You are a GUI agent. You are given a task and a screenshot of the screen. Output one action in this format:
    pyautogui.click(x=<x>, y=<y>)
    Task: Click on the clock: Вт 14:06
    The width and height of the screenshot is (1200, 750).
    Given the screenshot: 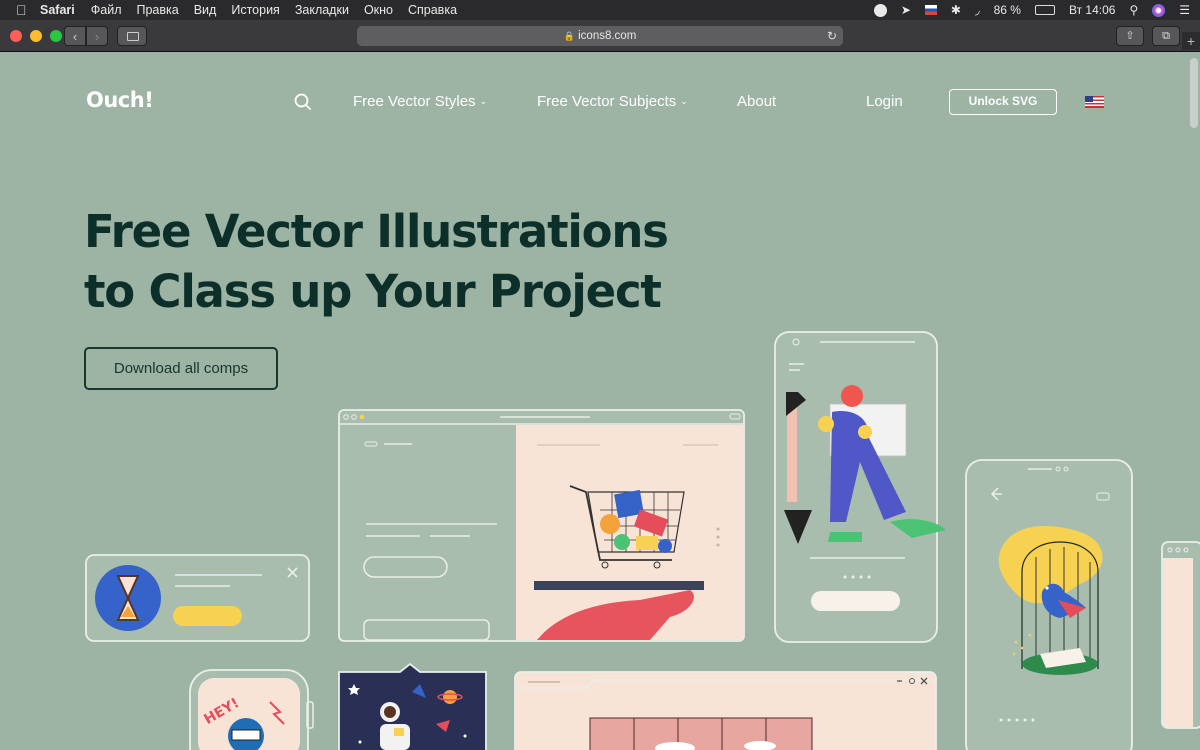 What is the action you would take?
    pyautogui.click(x=1092, y=10)
    